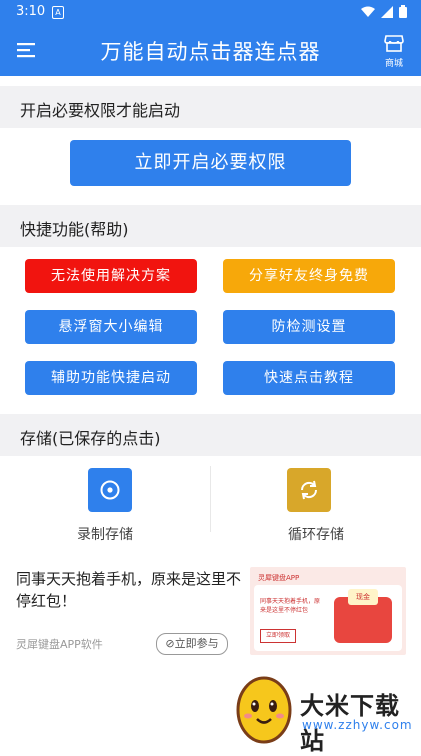  I want to click on mall-button: 商城, so click(394, 50).